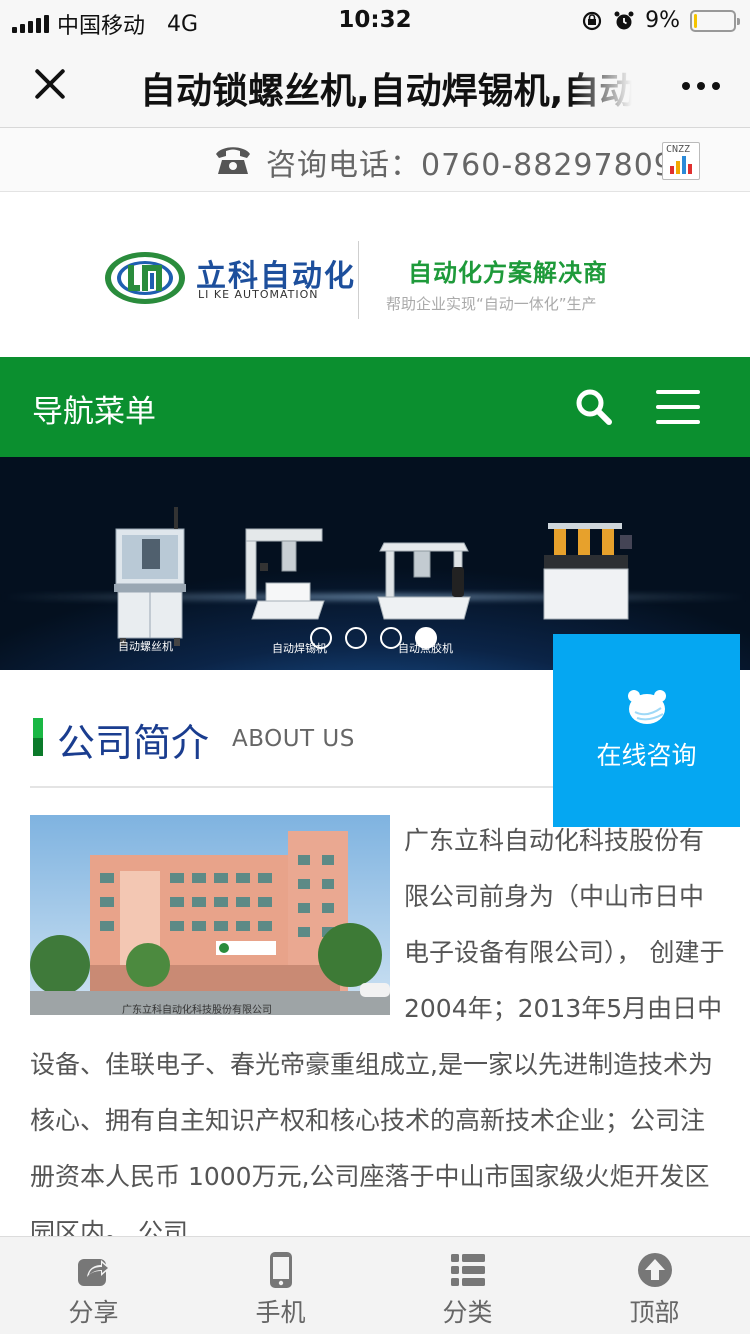  Describe the element at coordinates (646, 755) in the screenshot. I see `online-consult-label: 在线咨询` at that location.